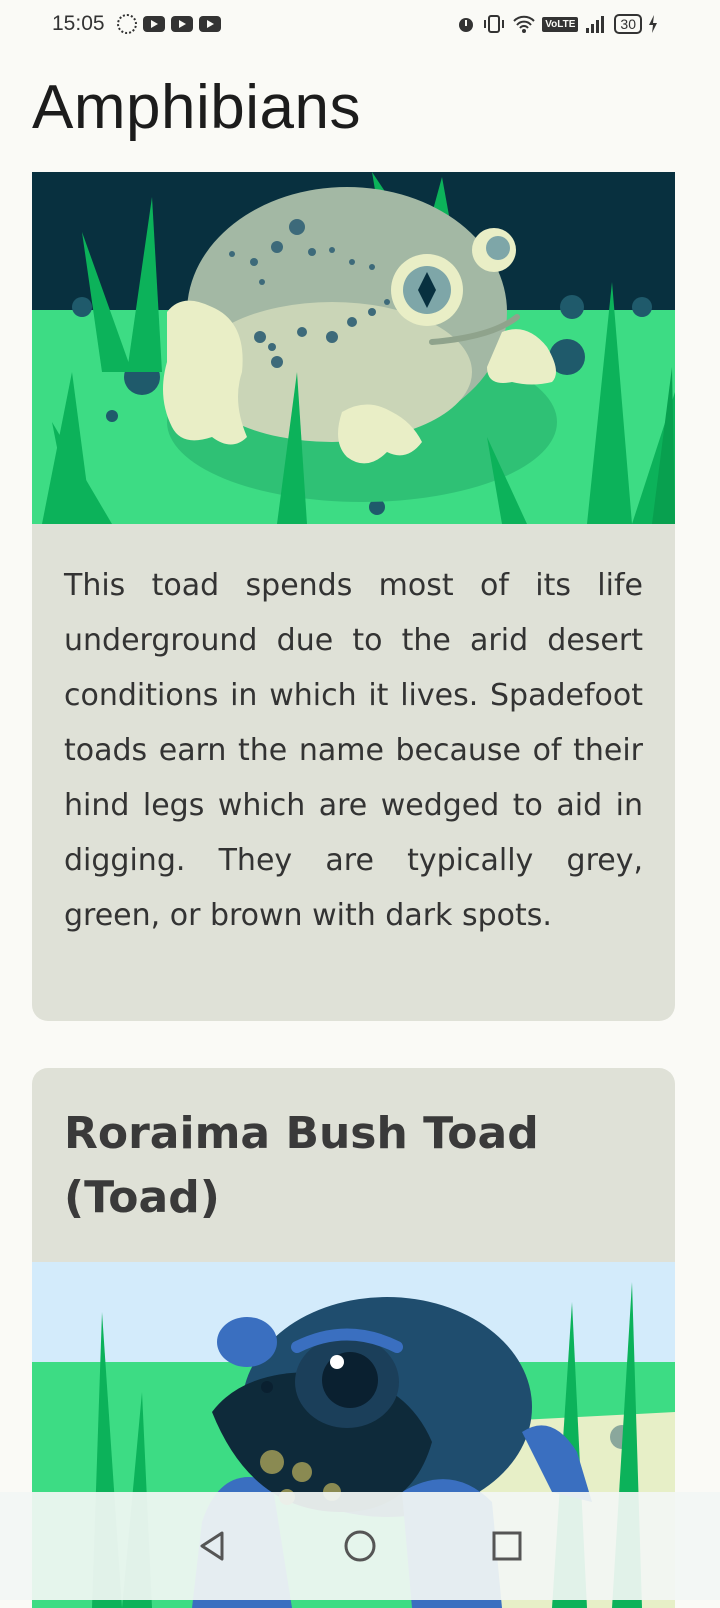  I want to click on volte-icon: VoLTE, so click(560, 24).